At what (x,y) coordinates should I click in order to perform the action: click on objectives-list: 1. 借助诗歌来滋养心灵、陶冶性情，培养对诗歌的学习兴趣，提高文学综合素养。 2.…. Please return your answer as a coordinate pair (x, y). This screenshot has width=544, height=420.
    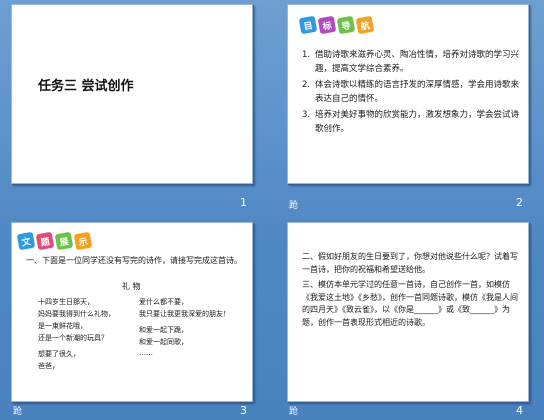
    Looking at the image, I should click on (412, 94).